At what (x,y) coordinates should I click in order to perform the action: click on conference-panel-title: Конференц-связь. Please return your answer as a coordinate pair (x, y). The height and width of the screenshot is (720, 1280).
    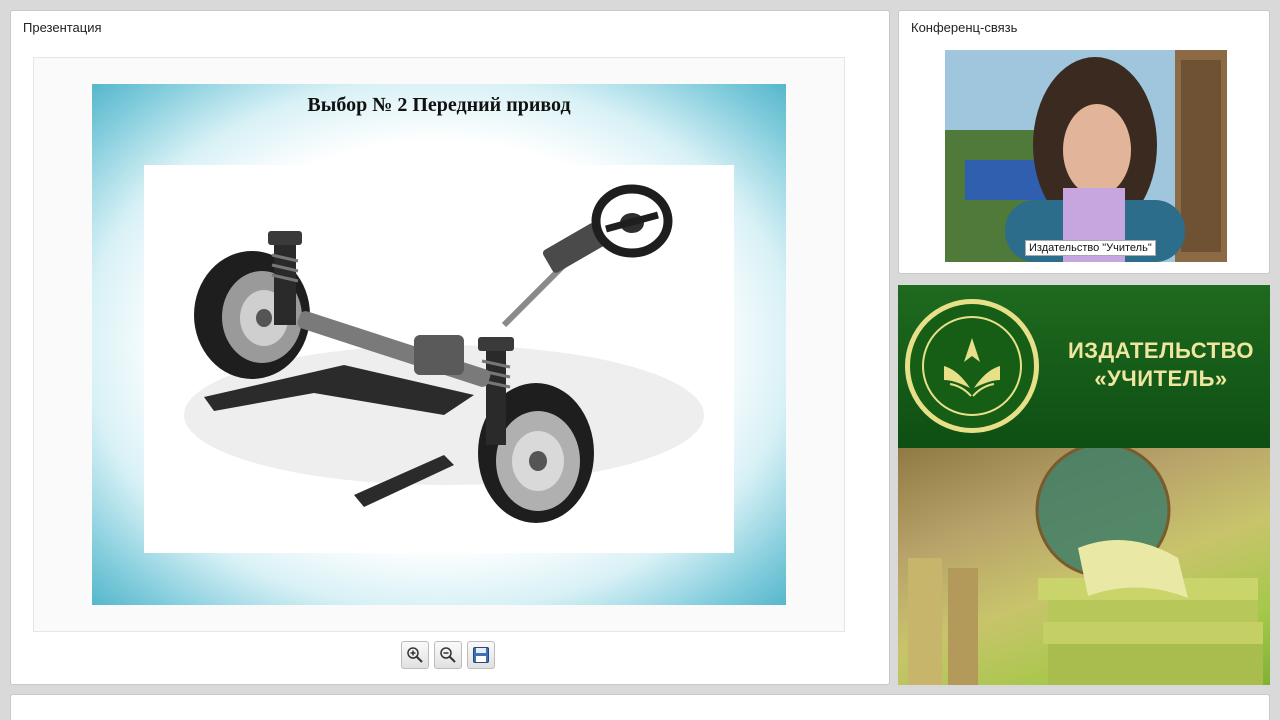
    Looking at the image, I should click on (964, 27).